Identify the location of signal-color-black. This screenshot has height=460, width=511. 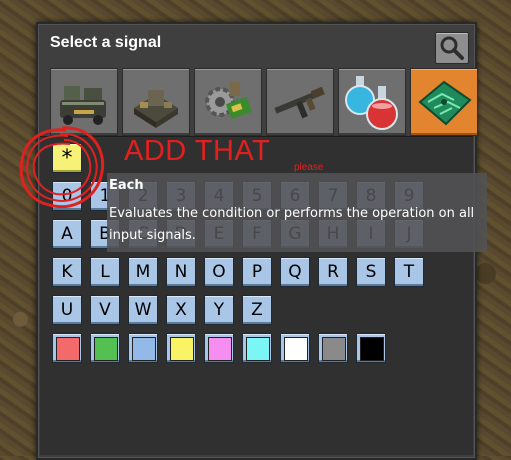
(371, 348).